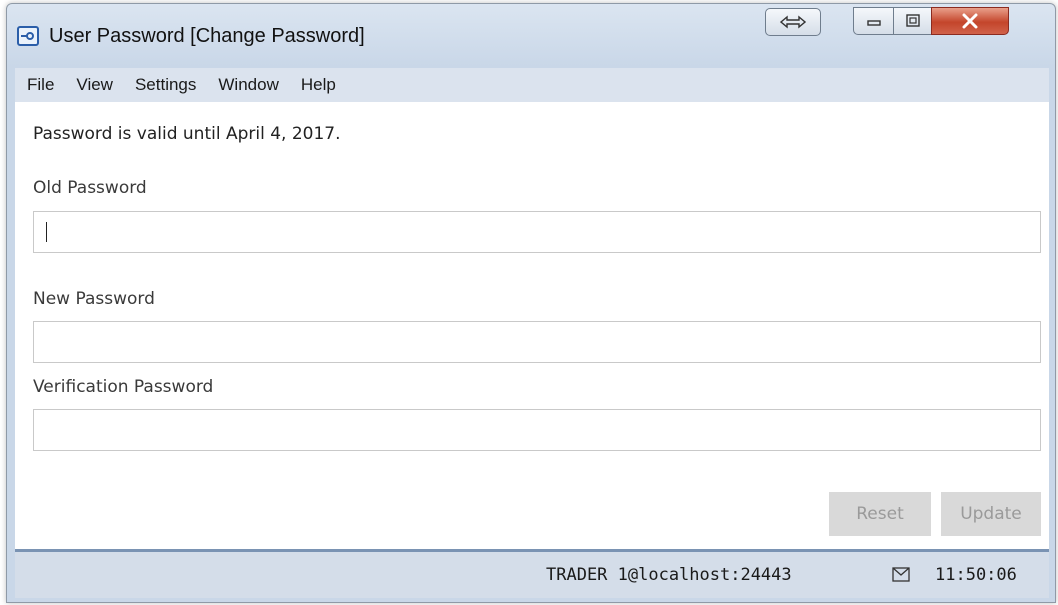 The height and width of the screenshot is (605, 1058). I want to click on old-password-field, so click(537, 232).